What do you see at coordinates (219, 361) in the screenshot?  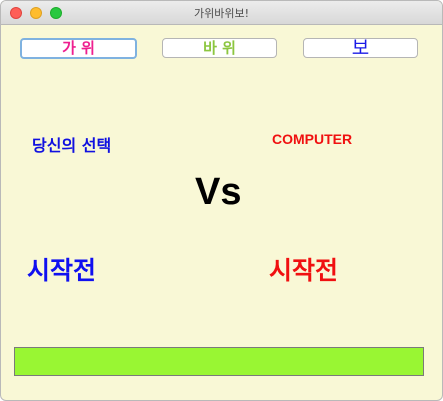 I see `result-bar` at bounding box center [219, 361].